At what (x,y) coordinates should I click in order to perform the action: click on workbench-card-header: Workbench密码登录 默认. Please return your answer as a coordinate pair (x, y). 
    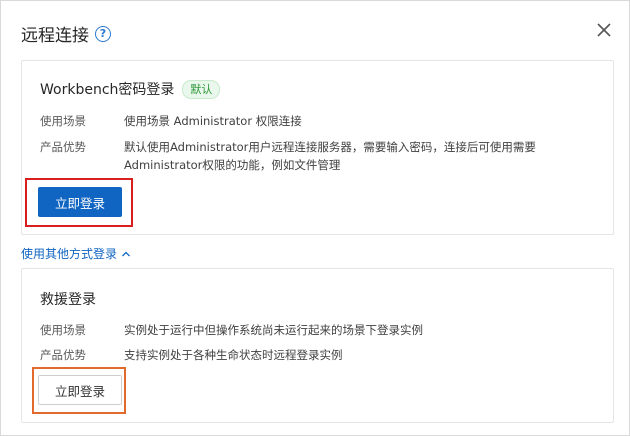
    Looking at the image, I should click on (130, 89).